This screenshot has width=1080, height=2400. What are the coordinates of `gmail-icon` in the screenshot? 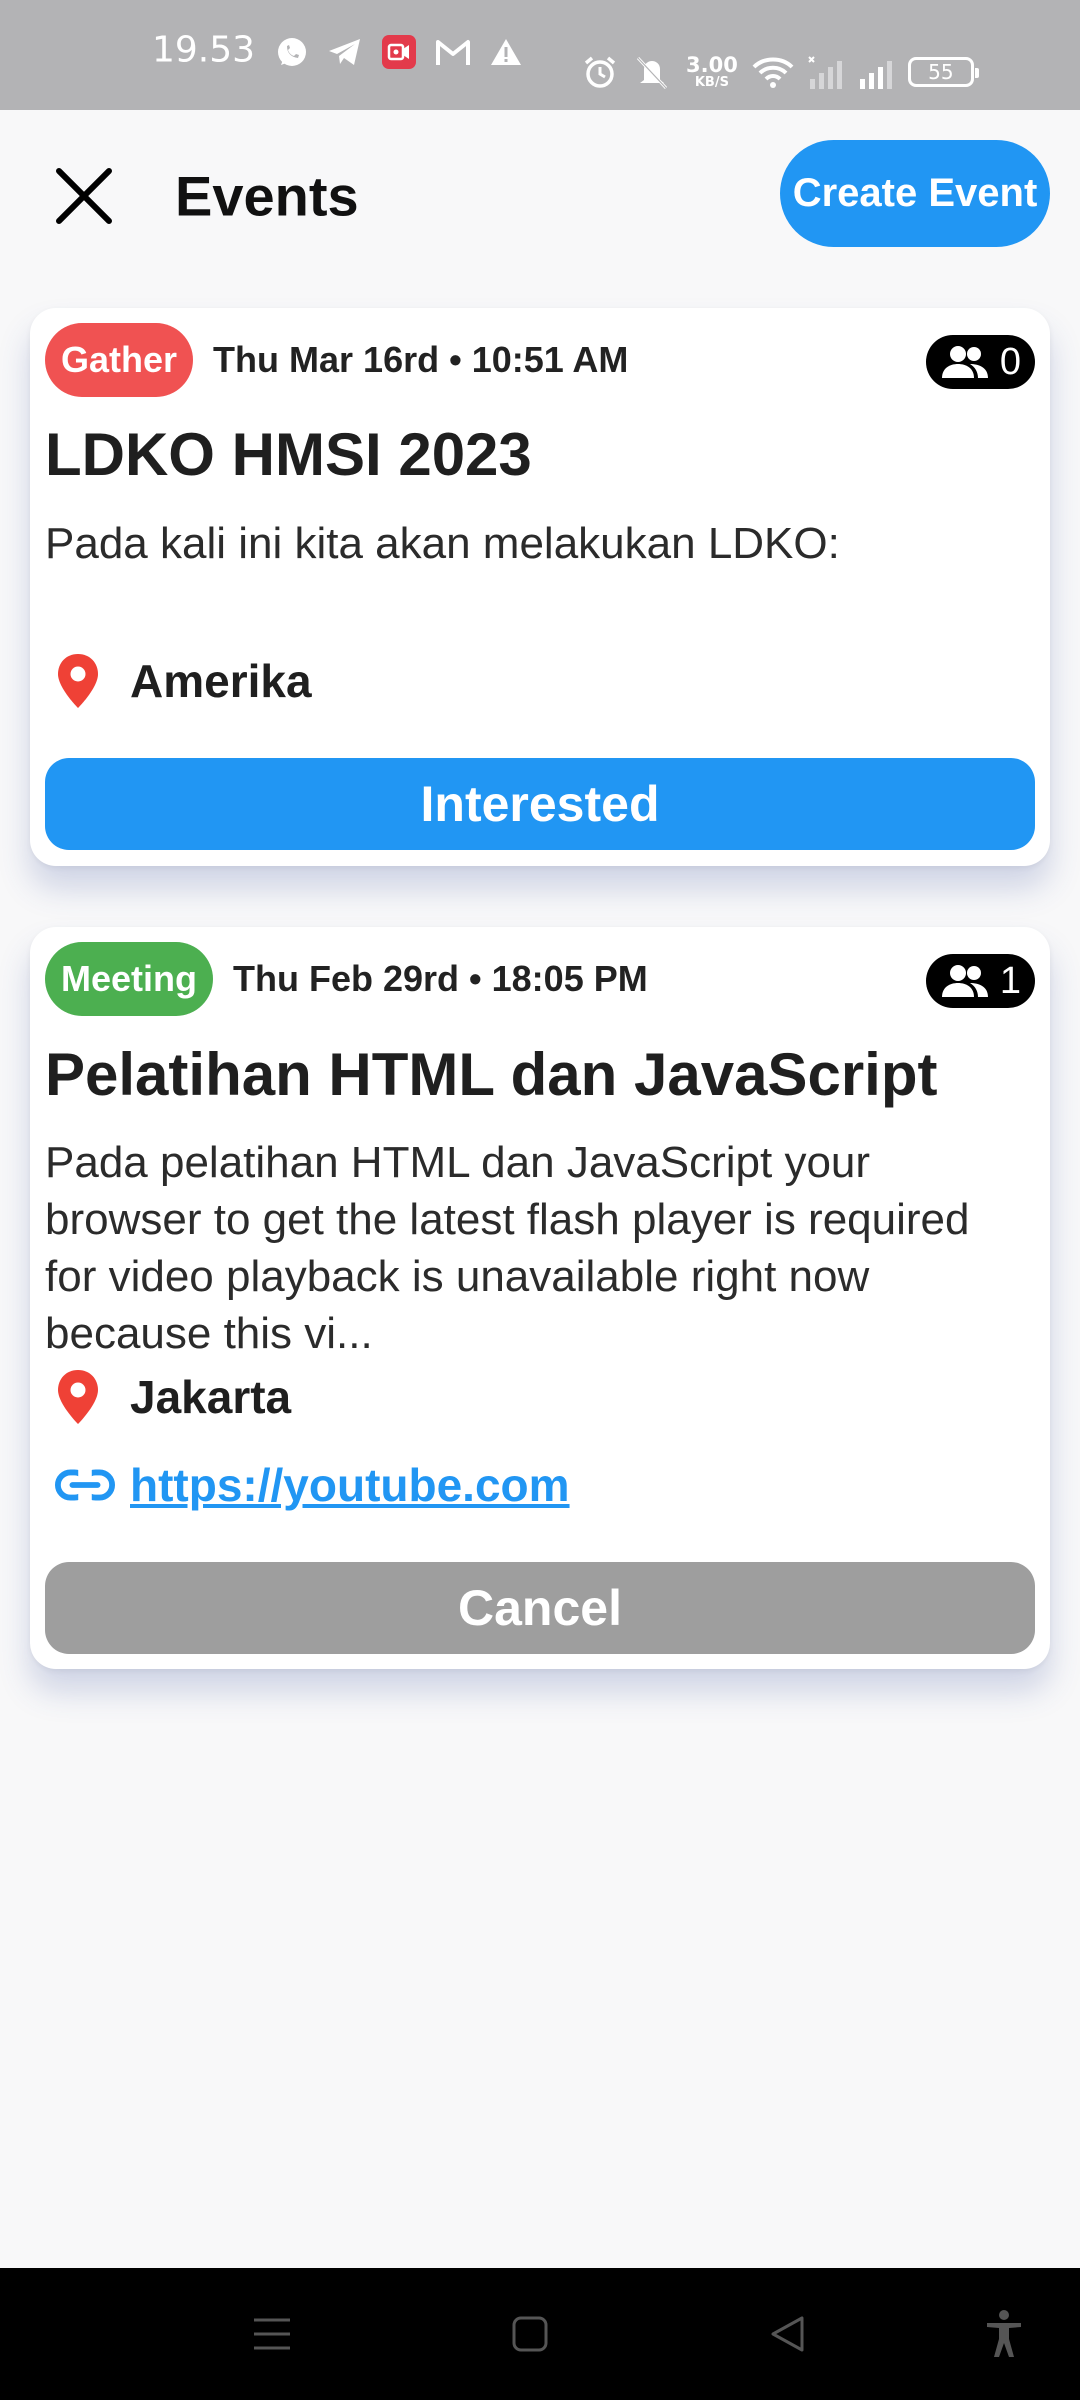 It's located at (453, 52).